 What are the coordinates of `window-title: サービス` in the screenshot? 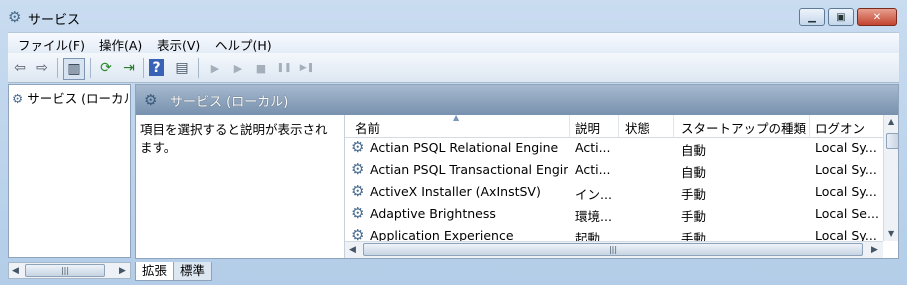 It's located at (54, 20).